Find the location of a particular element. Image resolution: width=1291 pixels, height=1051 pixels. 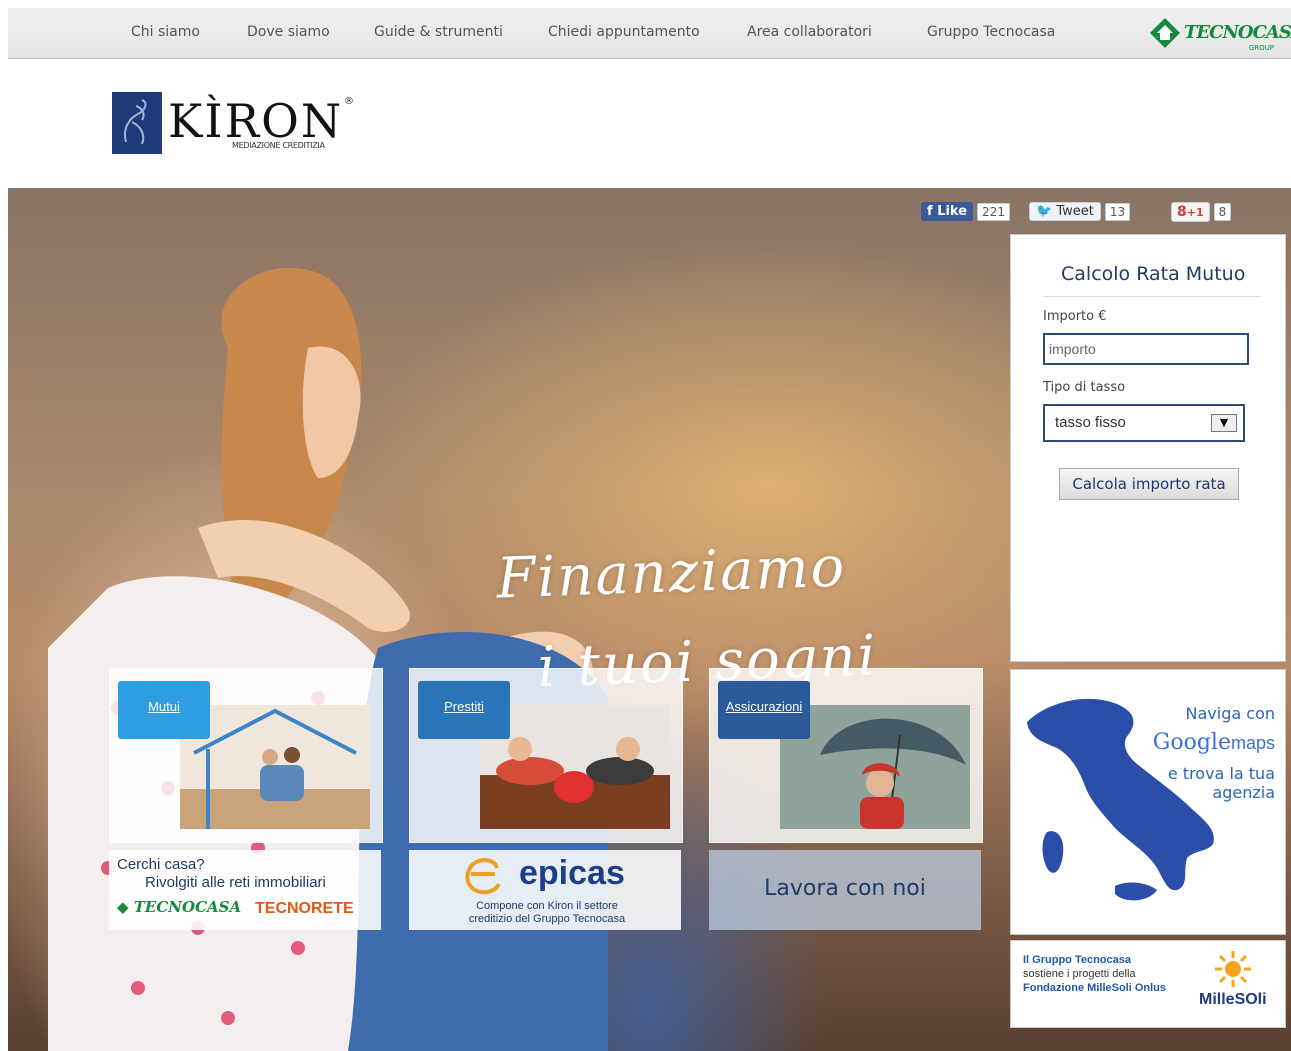

tecnocasa-group-logo: TECNOCASA GROUP is located at coordinates (1219, 34).